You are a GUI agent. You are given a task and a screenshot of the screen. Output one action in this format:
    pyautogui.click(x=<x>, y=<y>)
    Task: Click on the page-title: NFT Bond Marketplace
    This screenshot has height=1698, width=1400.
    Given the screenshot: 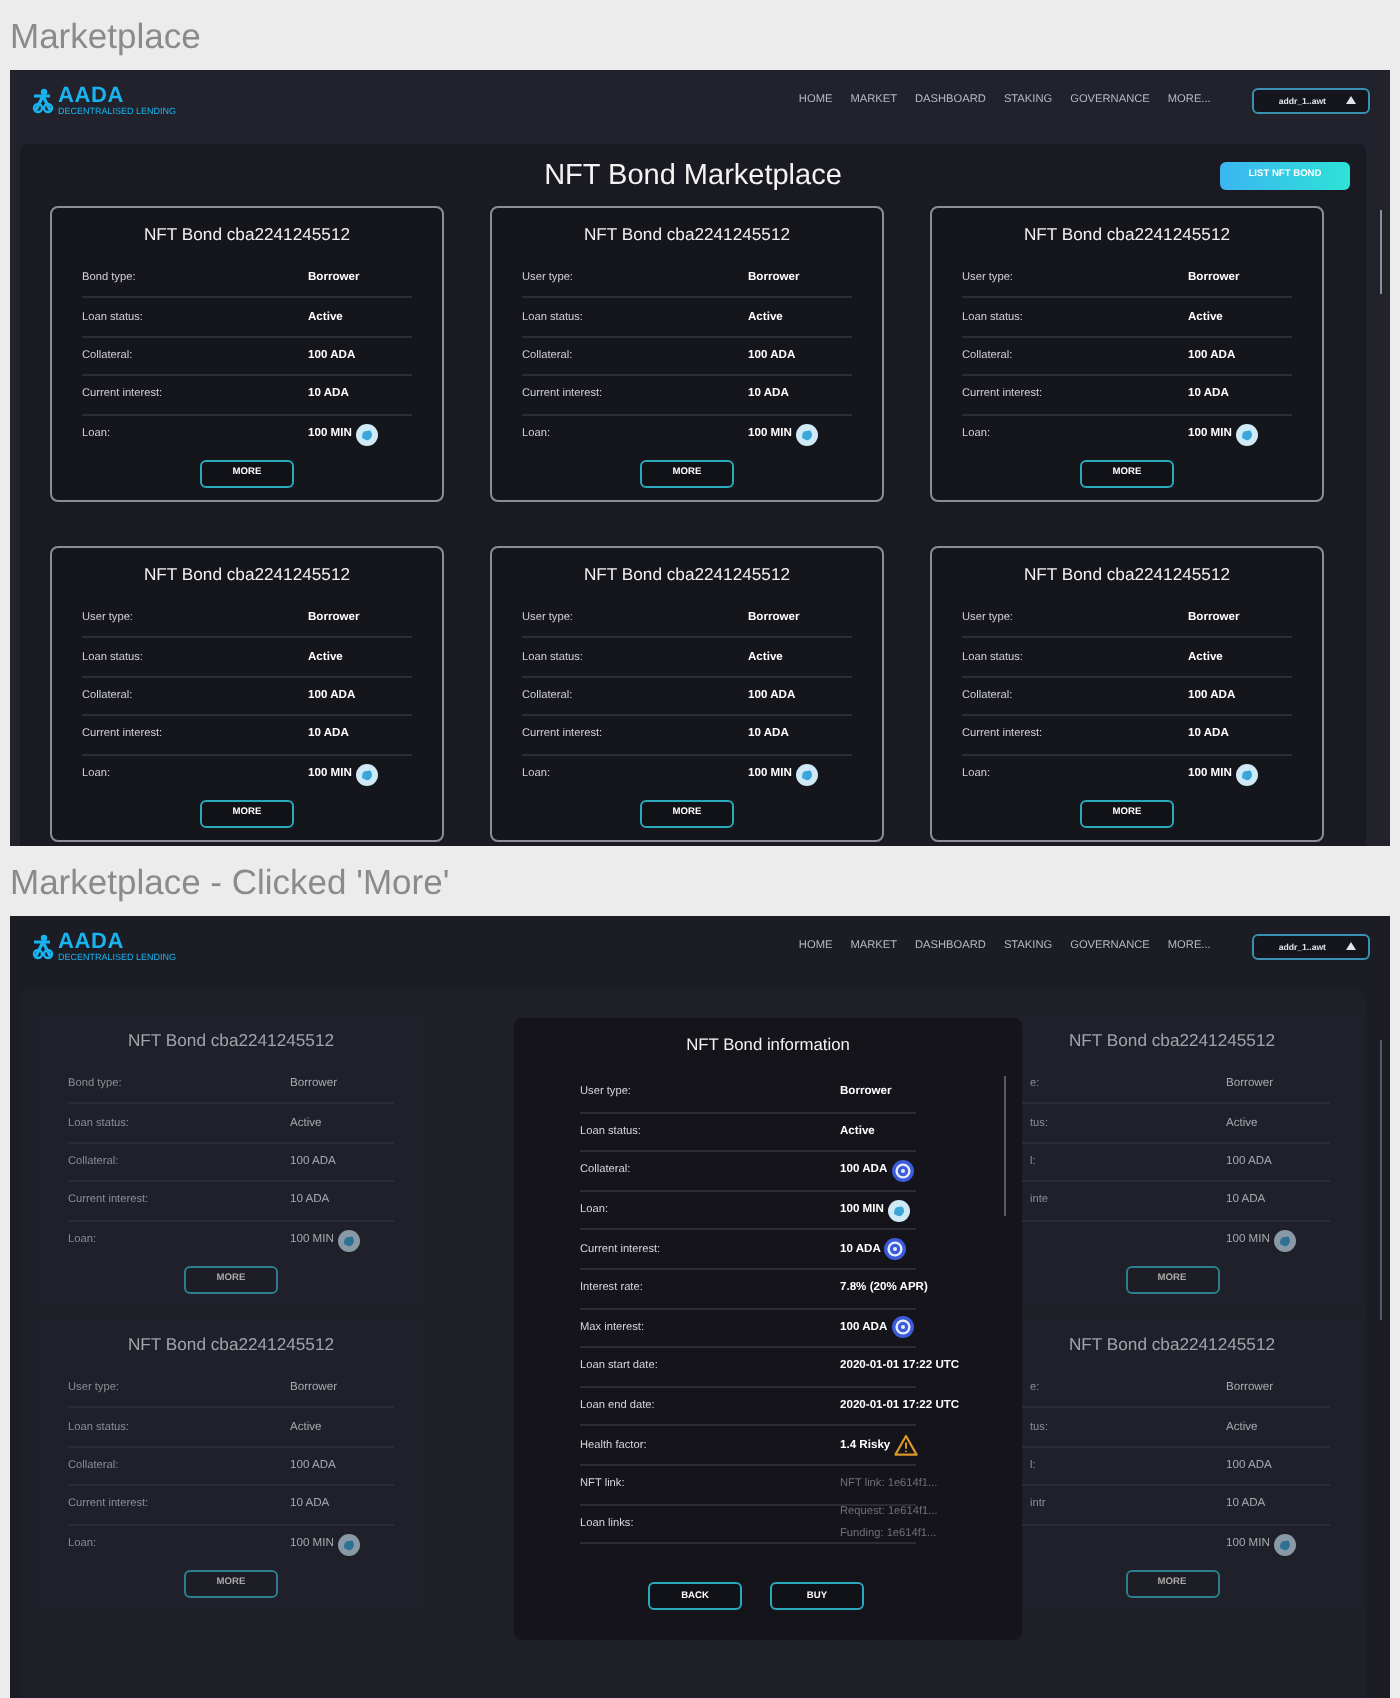 What is the action you would take?
    pyautogui.click(x=693, y=175)
    